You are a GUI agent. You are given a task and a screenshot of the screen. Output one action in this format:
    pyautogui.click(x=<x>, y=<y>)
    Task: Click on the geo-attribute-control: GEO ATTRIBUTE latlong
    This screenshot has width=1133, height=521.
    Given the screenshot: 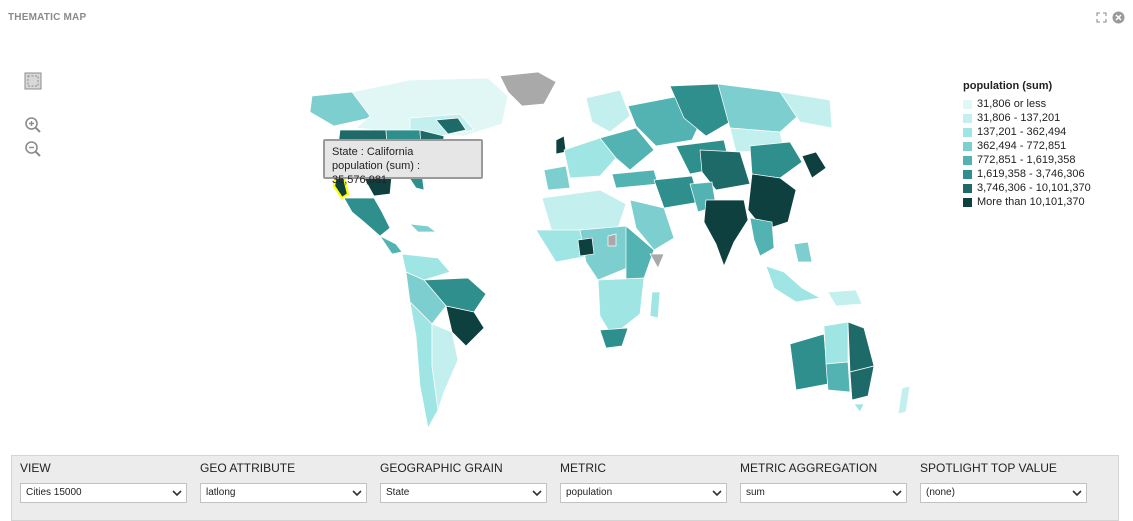 What is the action you would take?
    pyautogui.click(x=283, y=481)
    